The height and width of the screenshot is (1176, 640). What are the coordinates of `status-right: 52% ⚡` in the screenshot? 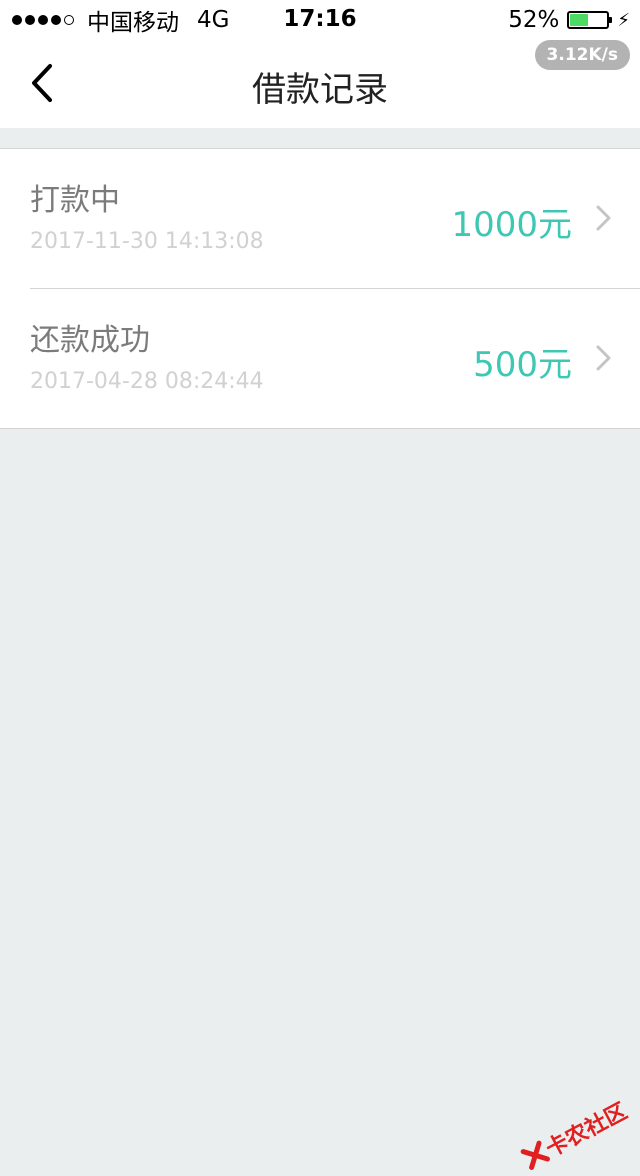 It's located at (569, 20).